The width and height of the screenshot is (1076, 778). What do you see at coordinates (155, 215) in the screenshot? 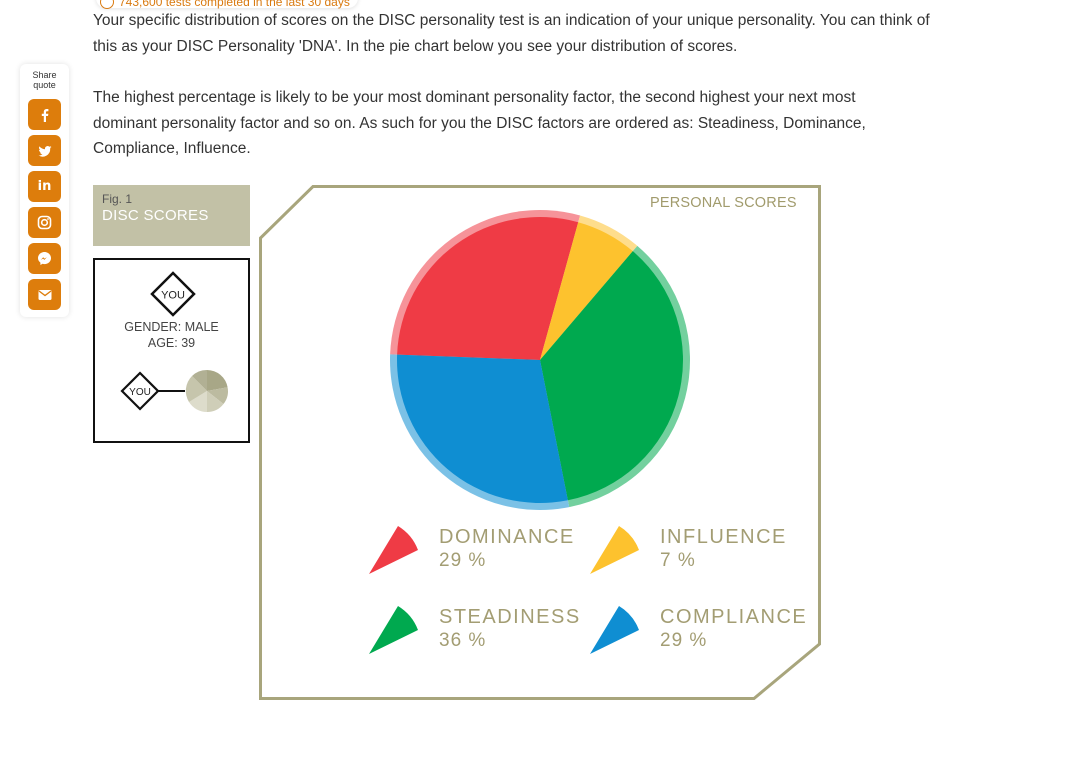
I see `figure-title: DISC SCORES` at bounding box center [155, 215].